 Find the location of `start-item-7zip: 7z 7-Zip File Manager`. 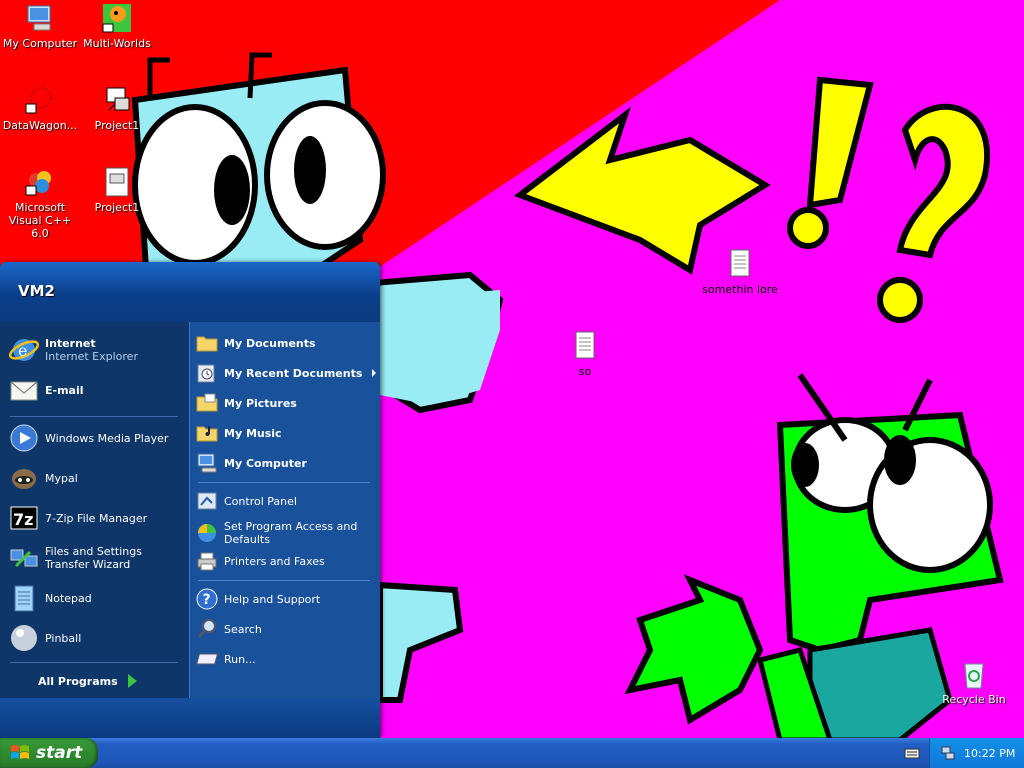

start-item-7zip: 7z 7-Zip File Manager is located at coordinates (97, 518).